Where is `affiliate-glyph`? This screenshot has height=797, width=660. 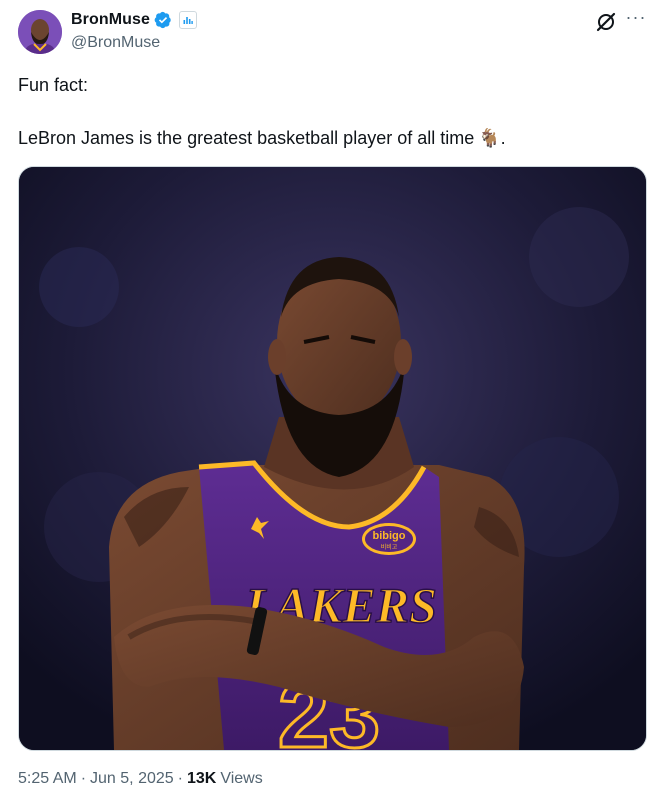 affiliate-glyph is located at coordinates (188, 20).